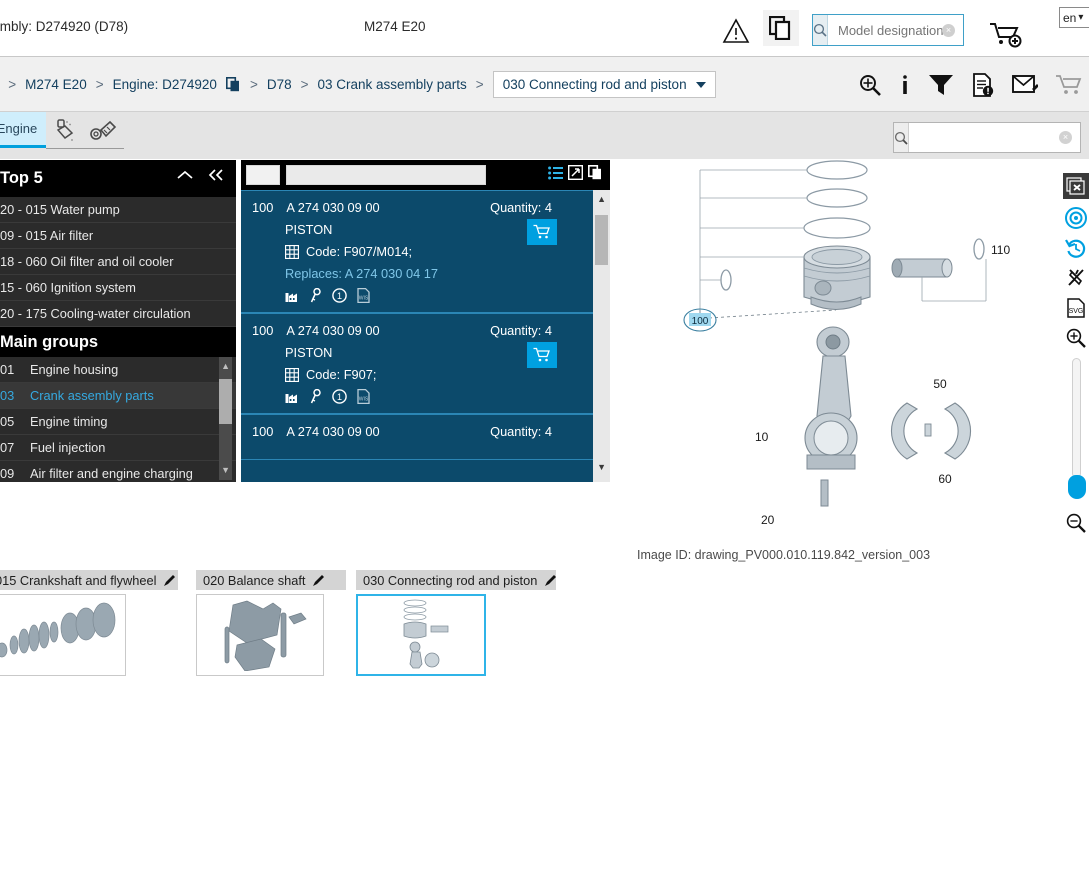 The image size is (1089, 875). Describe the element at coordinates (118, 342) in the screenshot. I see `main-groups-header: Main groups` at that location.